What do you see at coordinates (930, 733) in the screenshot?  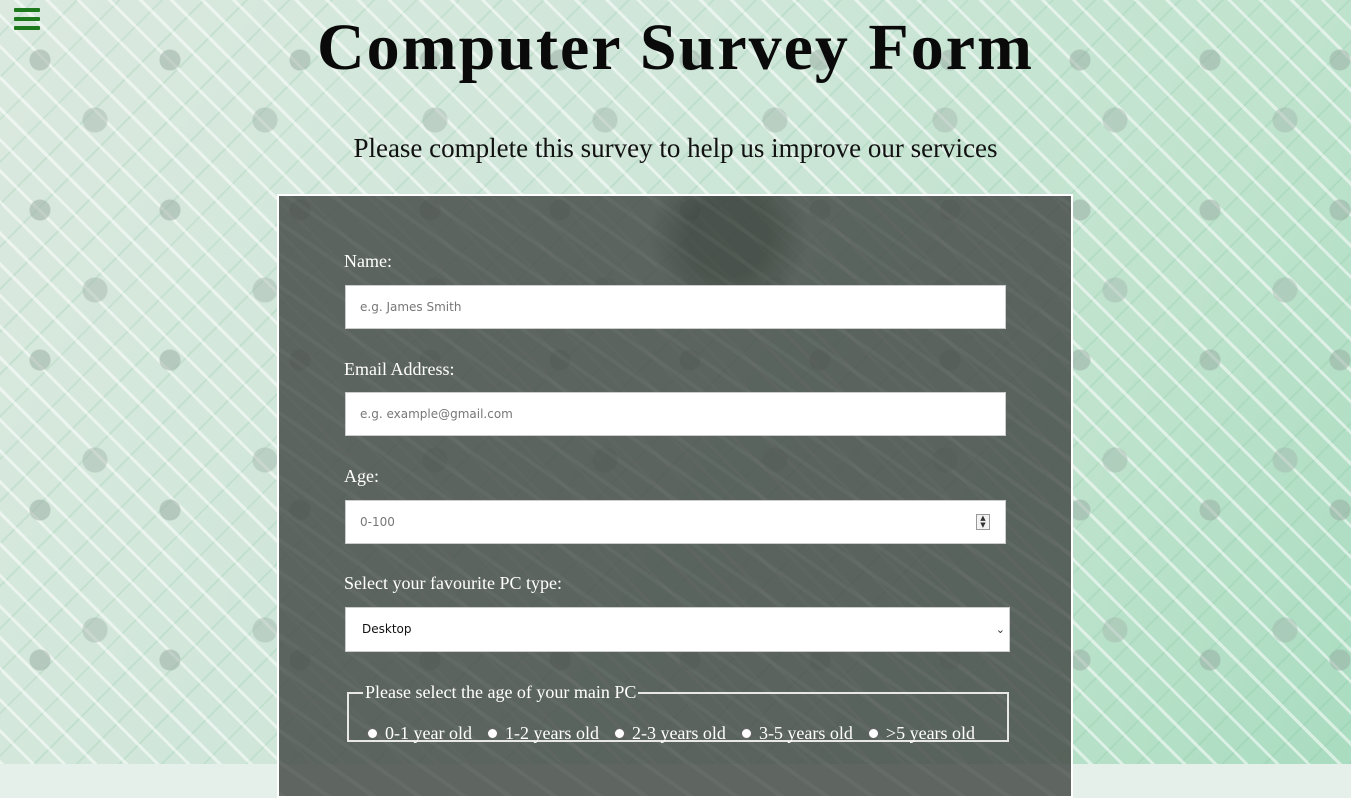 I see `pc-age-option-label: >5 years old` at bounding box center [930, 733].